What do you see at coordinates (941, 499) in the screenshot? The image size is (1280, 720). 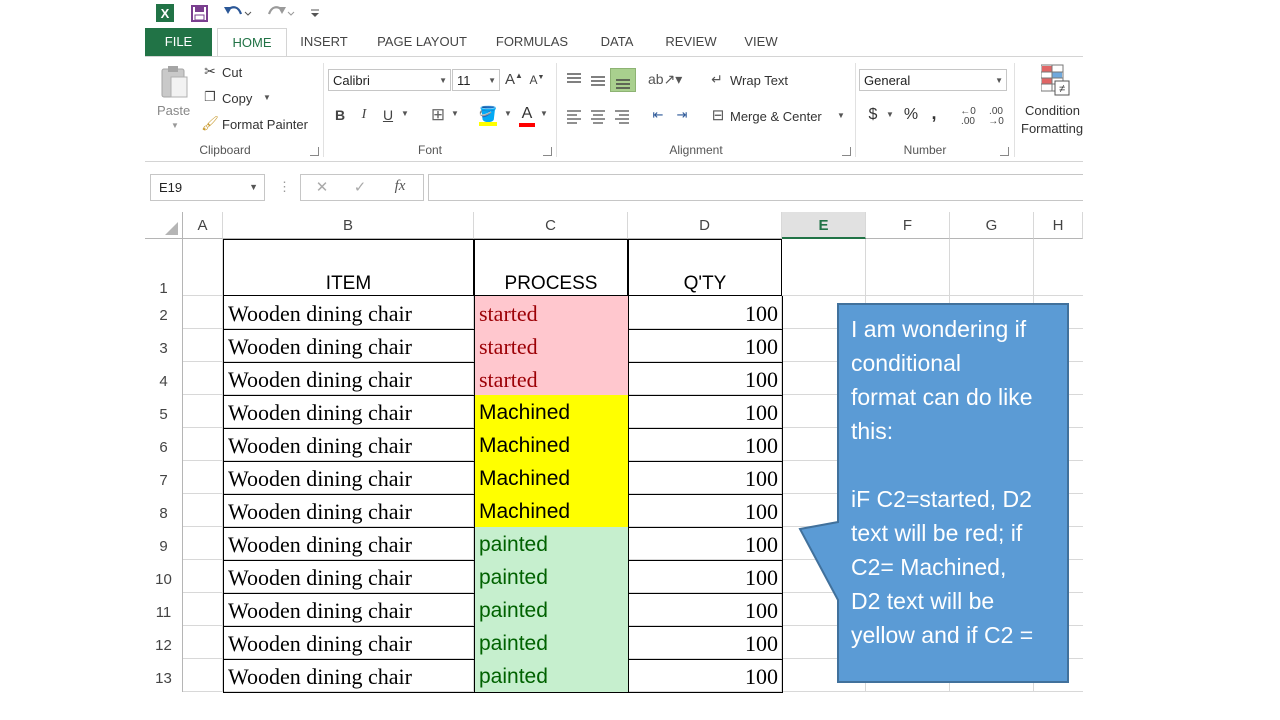 I see `callout-line: iF C2=started, D2` at bounding box center [941, 499].